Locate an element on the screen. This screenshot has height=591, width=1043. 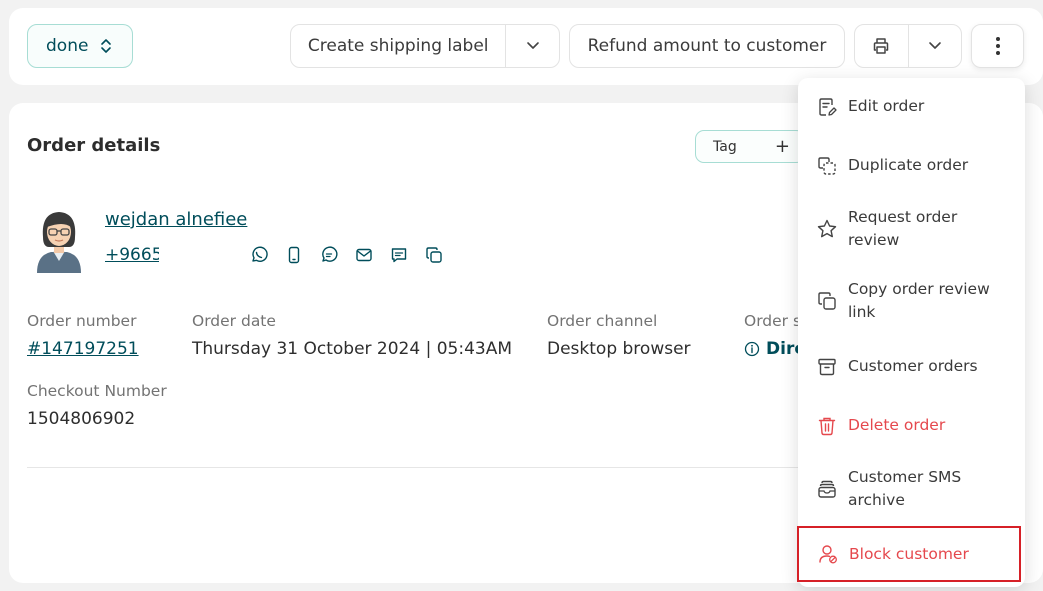
menu-item-request-review: Request order review is located at coordinates (911, 229).